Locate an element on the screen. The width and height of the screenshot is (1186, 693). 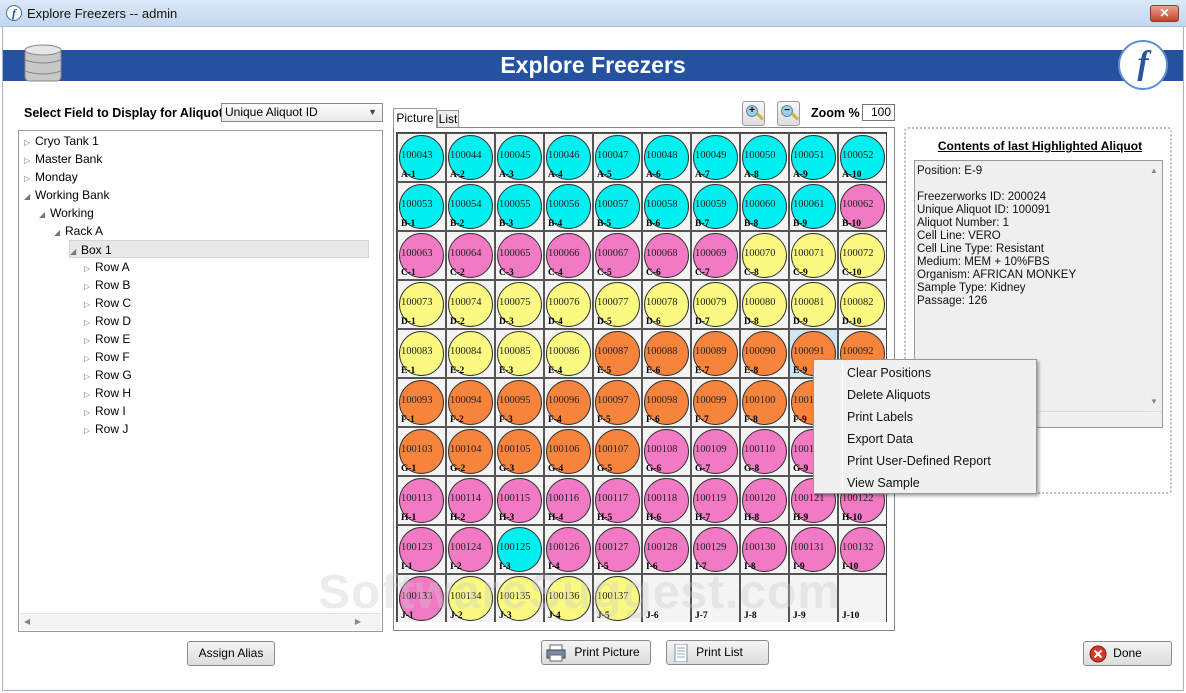
grid-cell-E-8: 100090 E-8 is located at coordinates (764, 353).